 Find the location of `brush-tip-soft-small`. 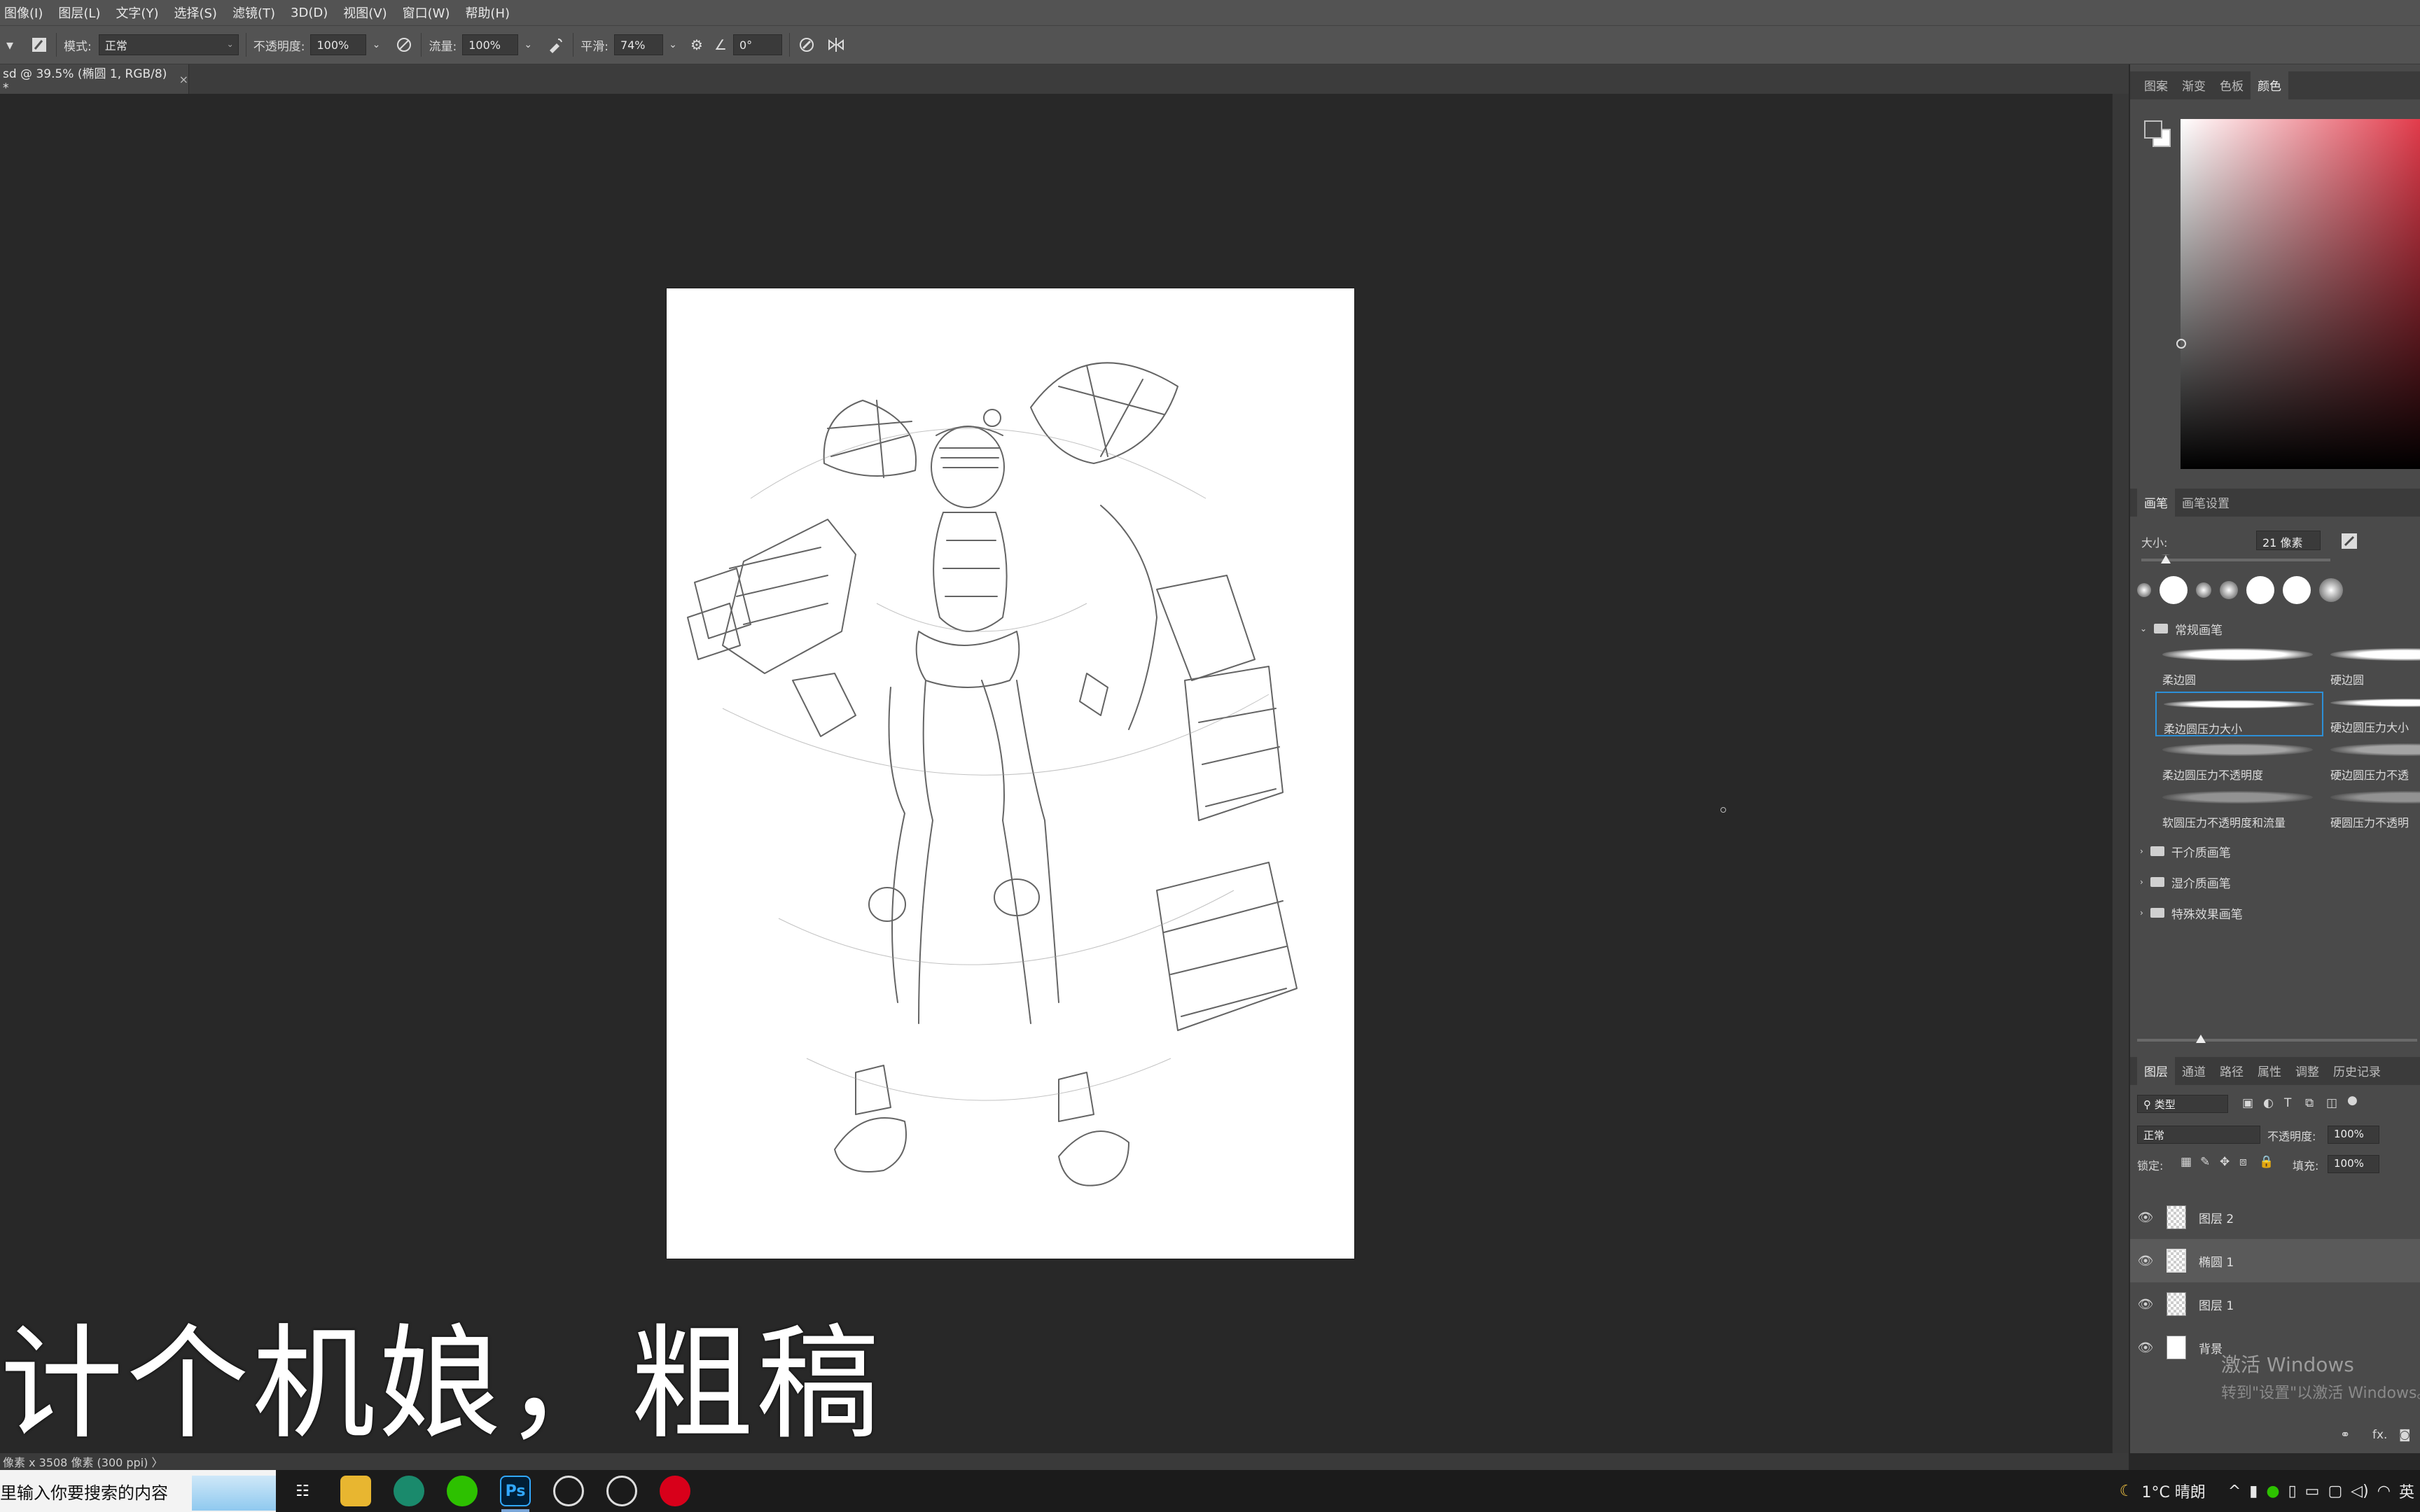

brush-tip-soft-small is located at coordinates (2203, 590).